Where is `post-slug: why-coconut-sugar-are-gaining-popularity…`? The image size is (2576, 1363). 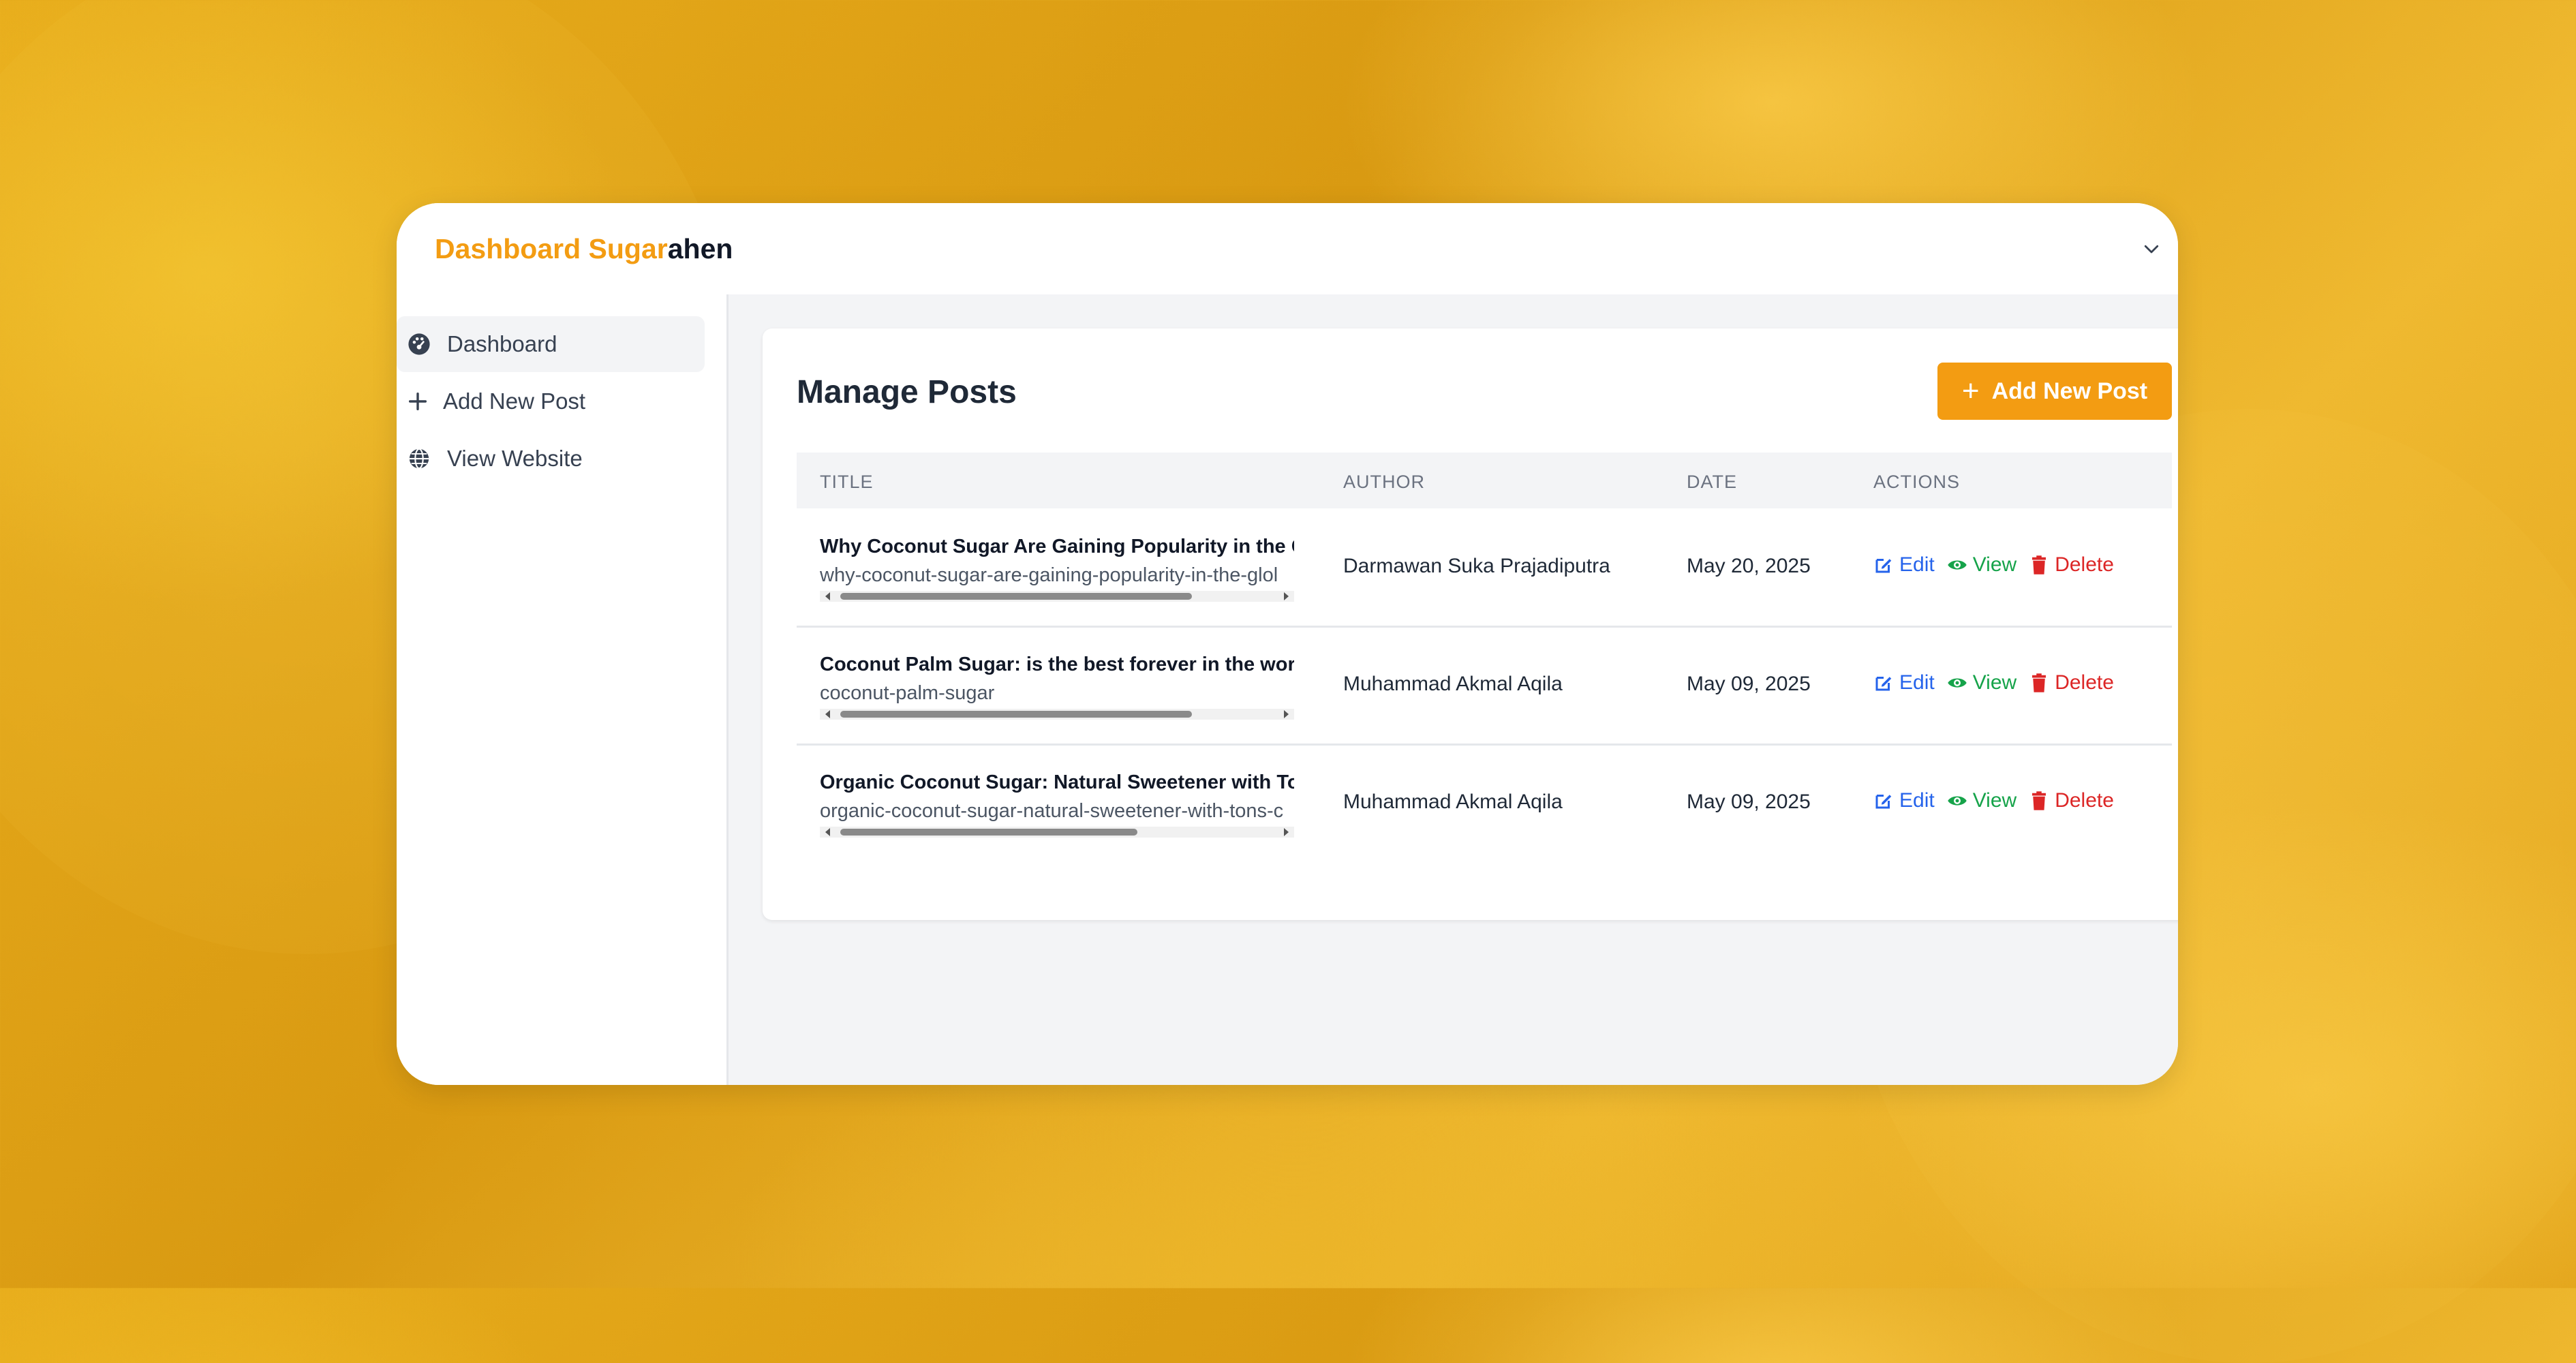
post-slug: why-coconut-sugar-are-gaining-popularity… is located at coordinates (1049, 575).